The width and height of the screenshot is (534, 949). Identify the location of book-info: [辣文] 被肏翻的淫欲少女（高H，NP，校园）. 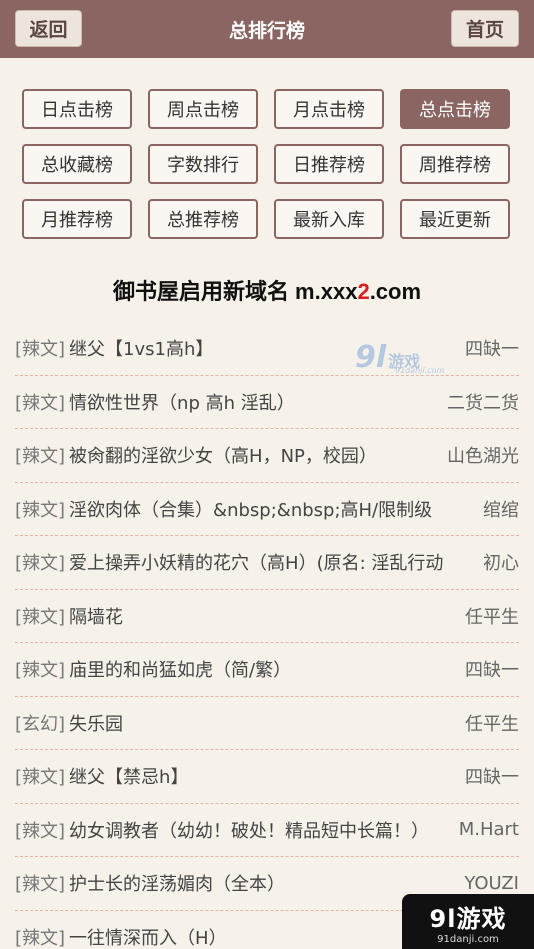
(196, 455).